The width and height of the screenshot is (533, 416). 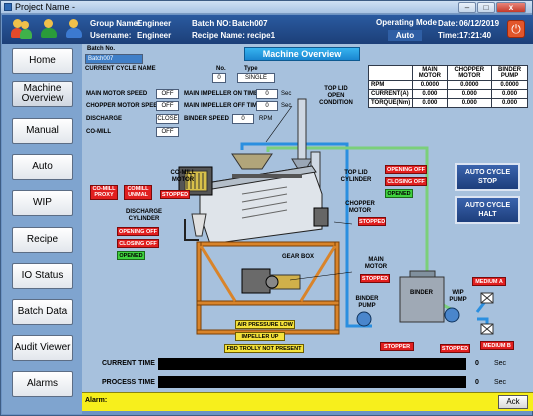 I want to click on binder-pump-label: BINDER PUMP, so click(x=367, y=302).